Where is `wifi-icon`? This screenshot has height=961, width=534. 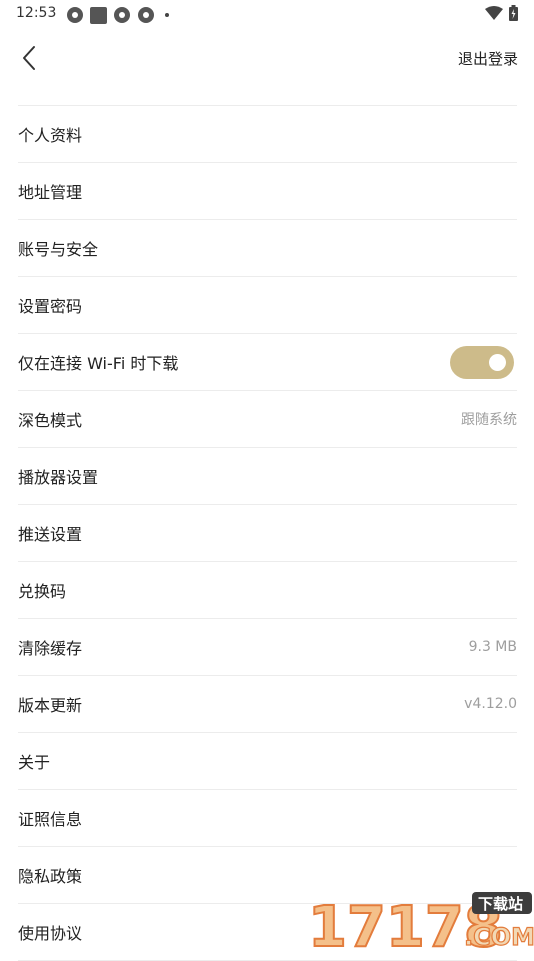 wifi-icon is located at coordinates (494, 13).